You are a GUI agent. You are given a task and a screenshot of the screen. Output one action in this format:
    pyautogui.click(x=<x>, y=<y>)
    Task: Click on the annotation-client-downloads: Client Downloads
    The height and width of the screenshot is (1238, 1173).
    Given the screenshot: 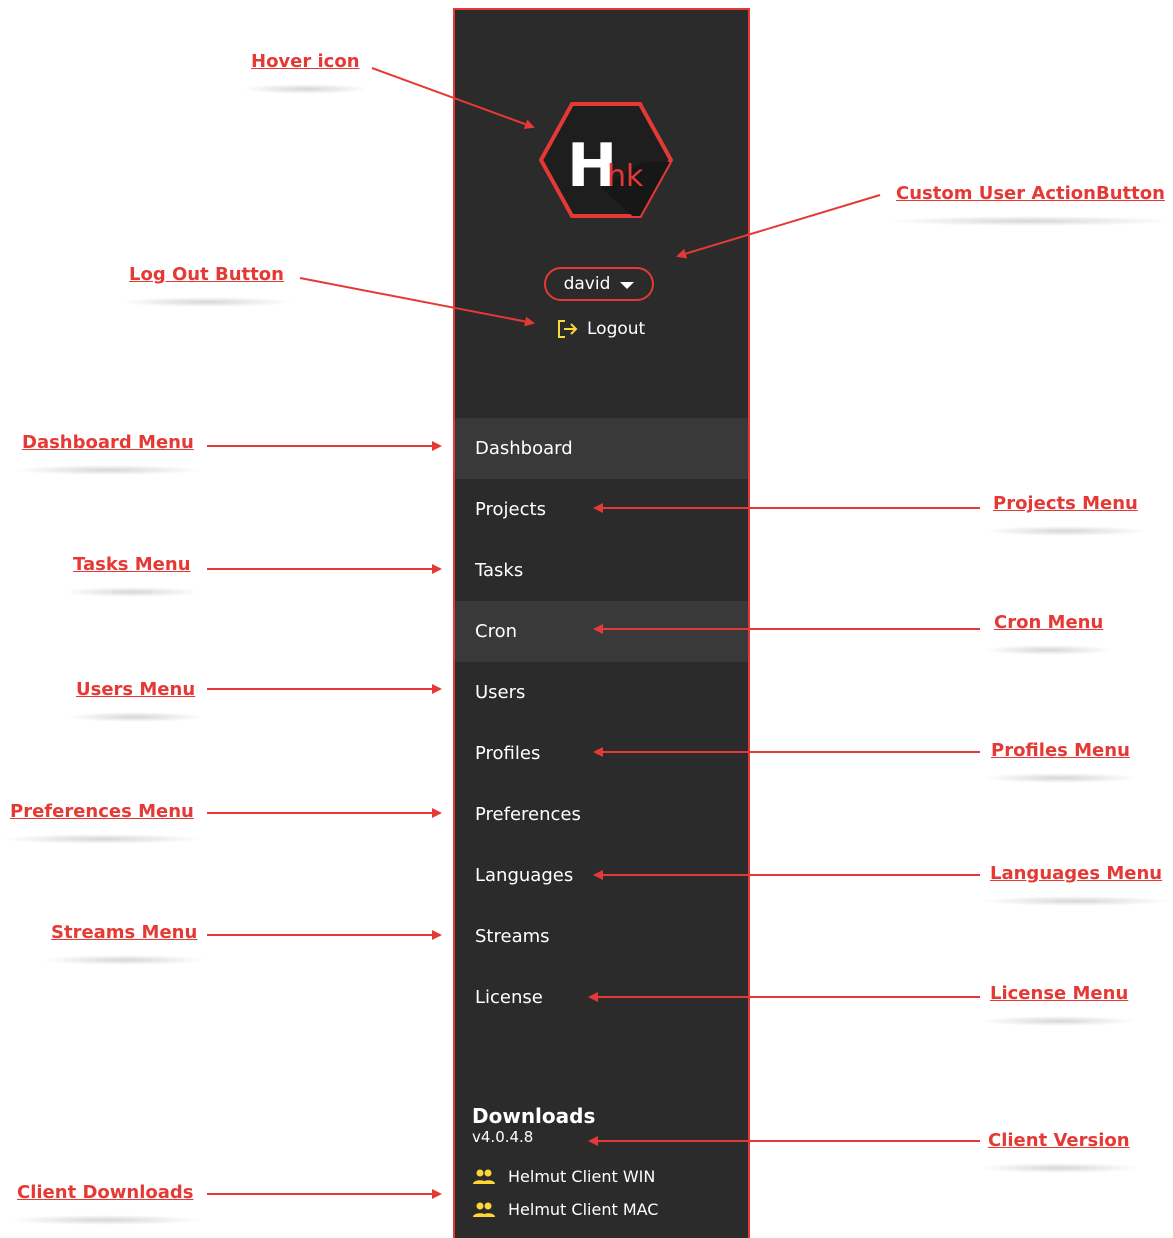 What is the action you would take?
    pyautogui.click(x=105, y=1203)
    